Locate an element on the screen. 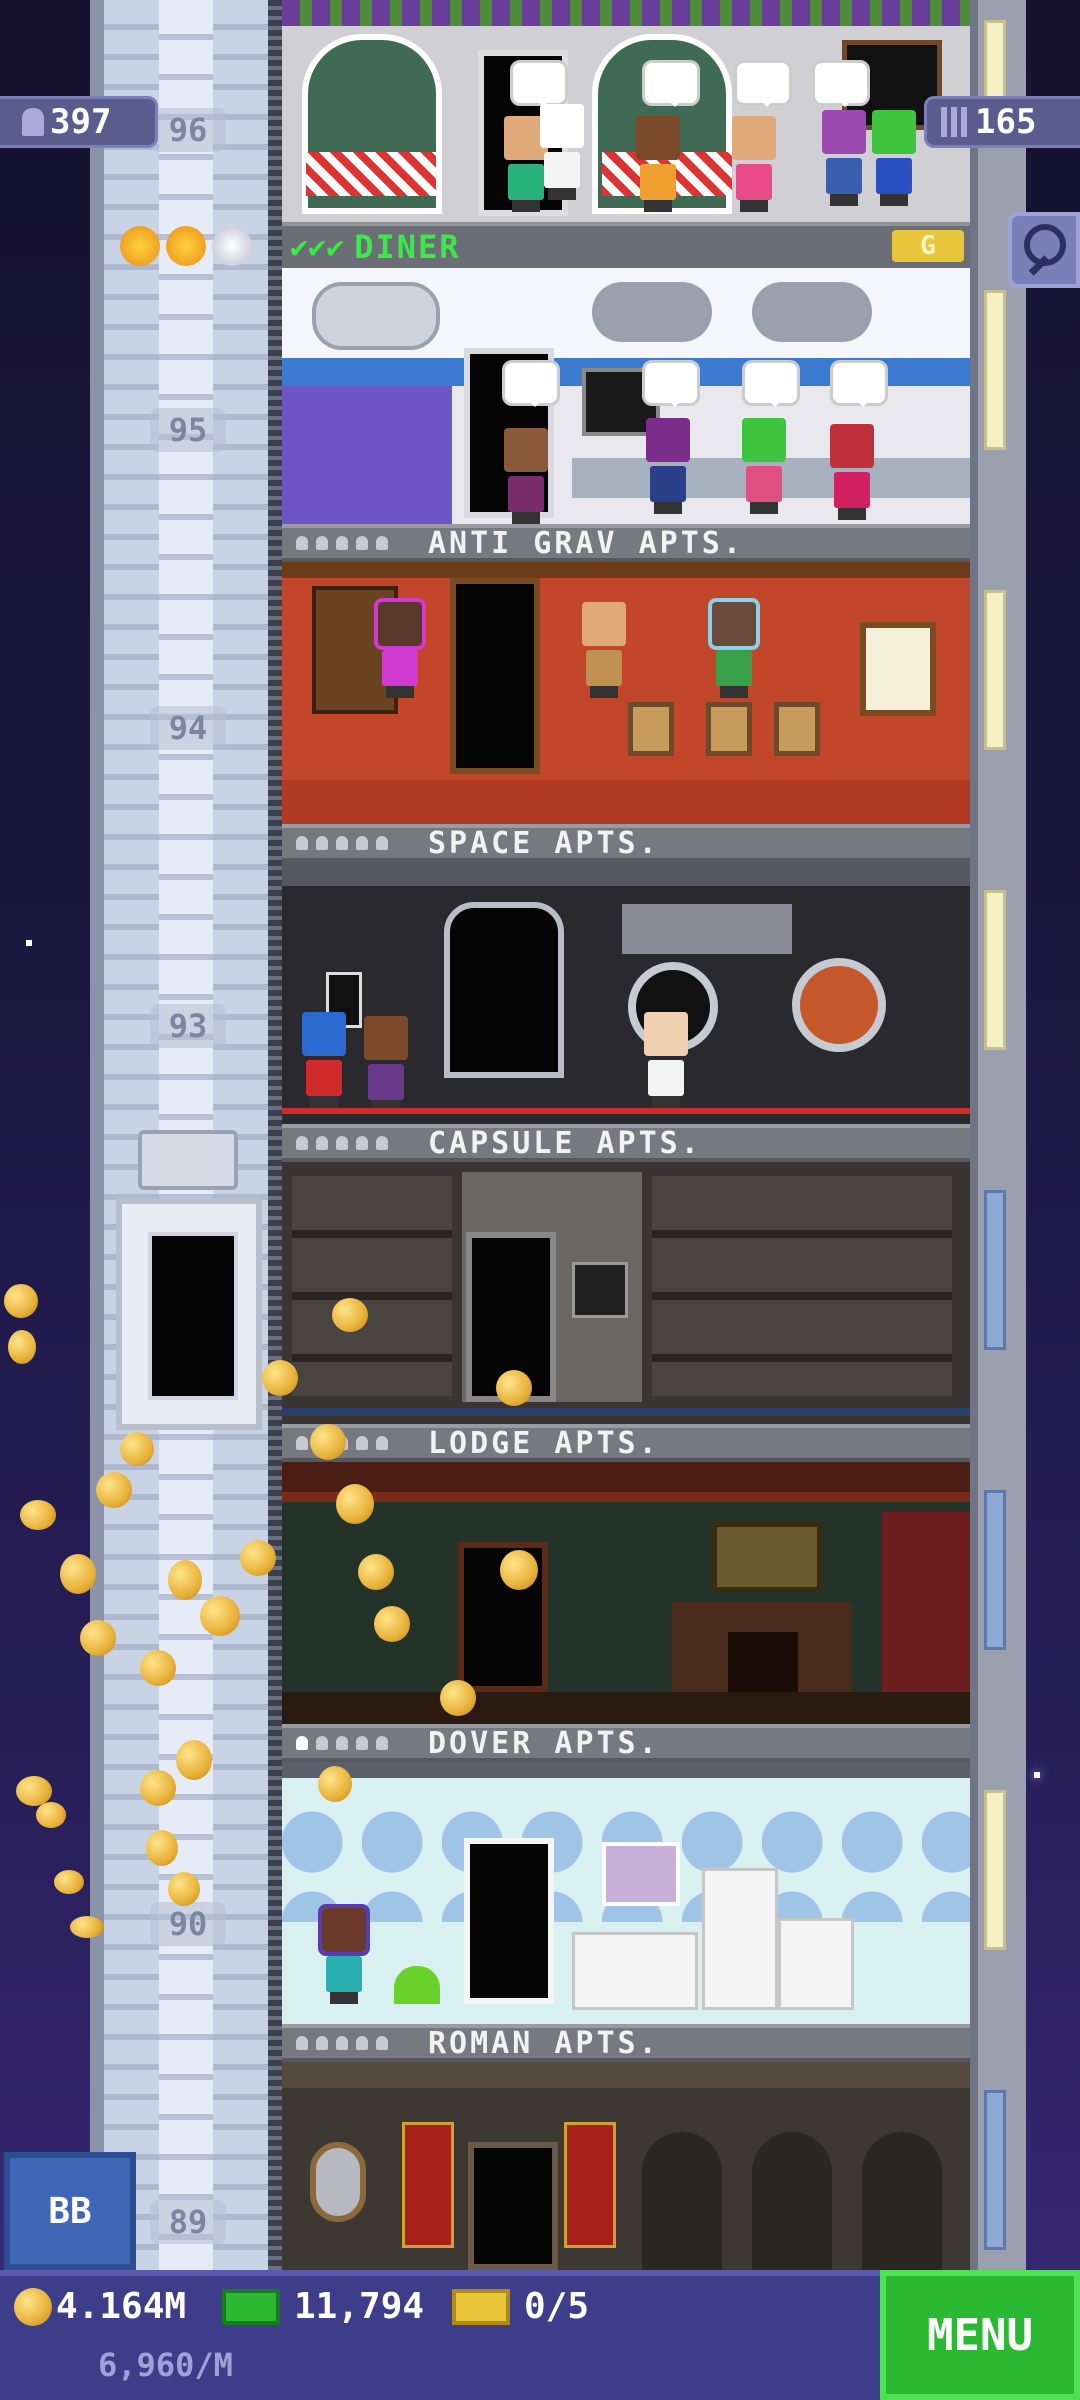  coin-rate: 6,960/M is located at coordinates (165, 2365).